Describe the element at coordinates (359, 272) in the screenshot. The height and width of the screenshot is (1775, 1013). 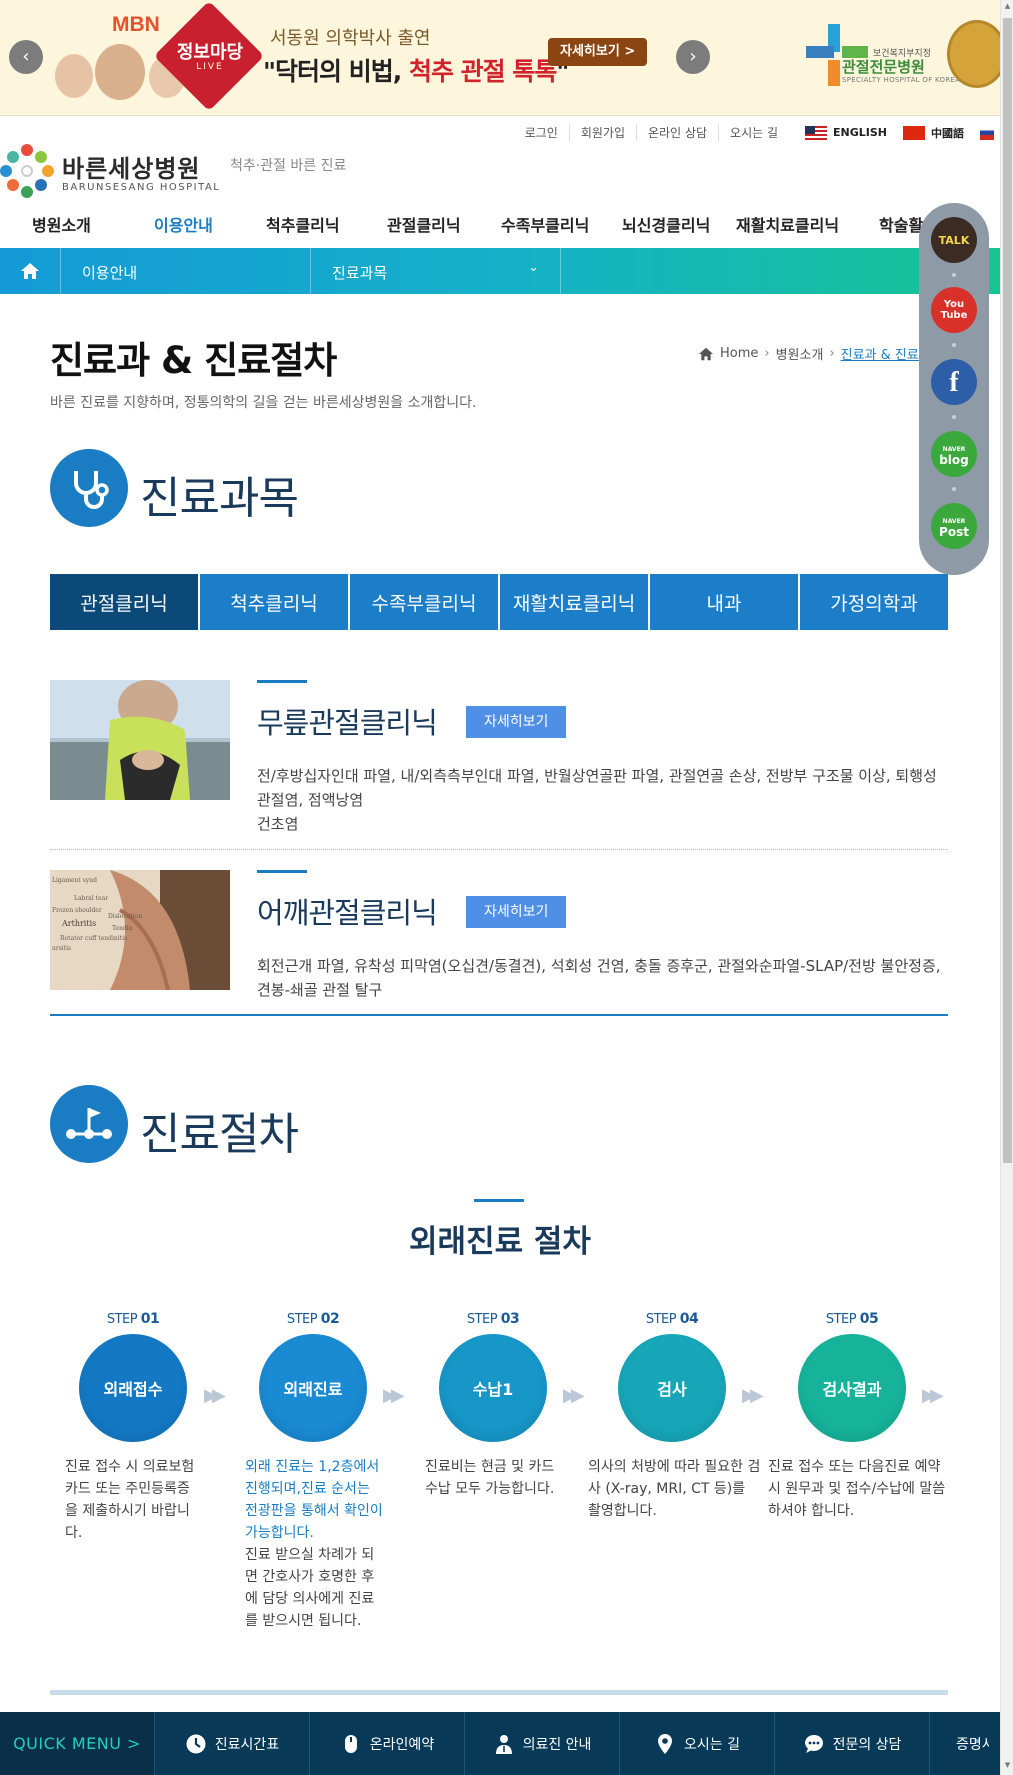
I see `subbar-dropdown: 진료과목` at that location.